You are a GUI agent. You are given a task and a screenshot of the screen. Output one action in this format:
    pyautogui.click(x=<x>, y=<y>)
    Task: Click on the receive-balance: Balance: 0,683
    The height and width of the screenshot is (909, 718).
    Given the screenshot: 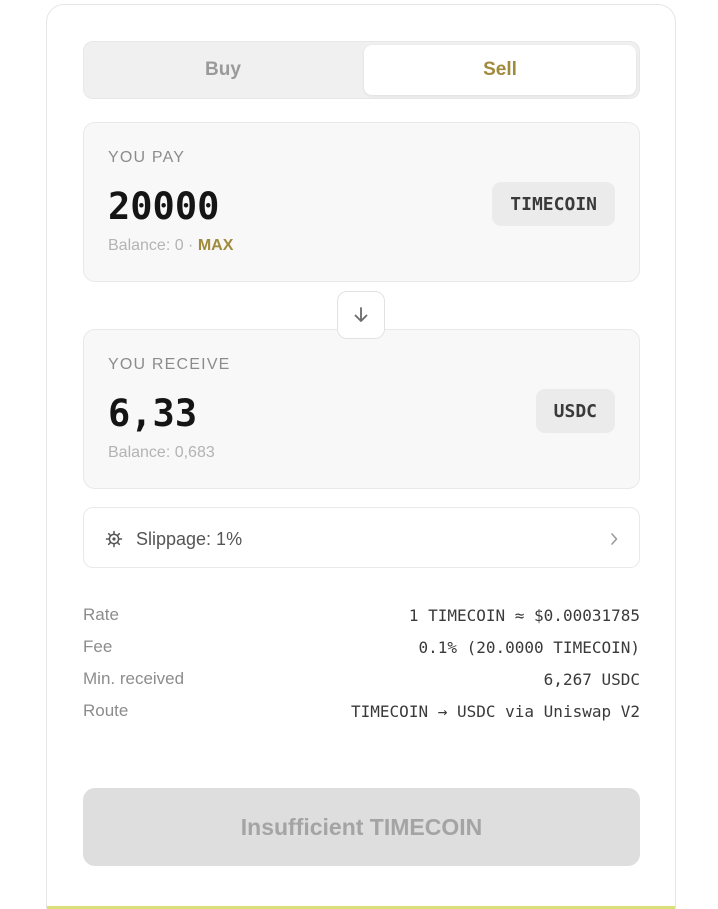 What is the action you would take?
    pyautogui.click(x=161, y=452)
    